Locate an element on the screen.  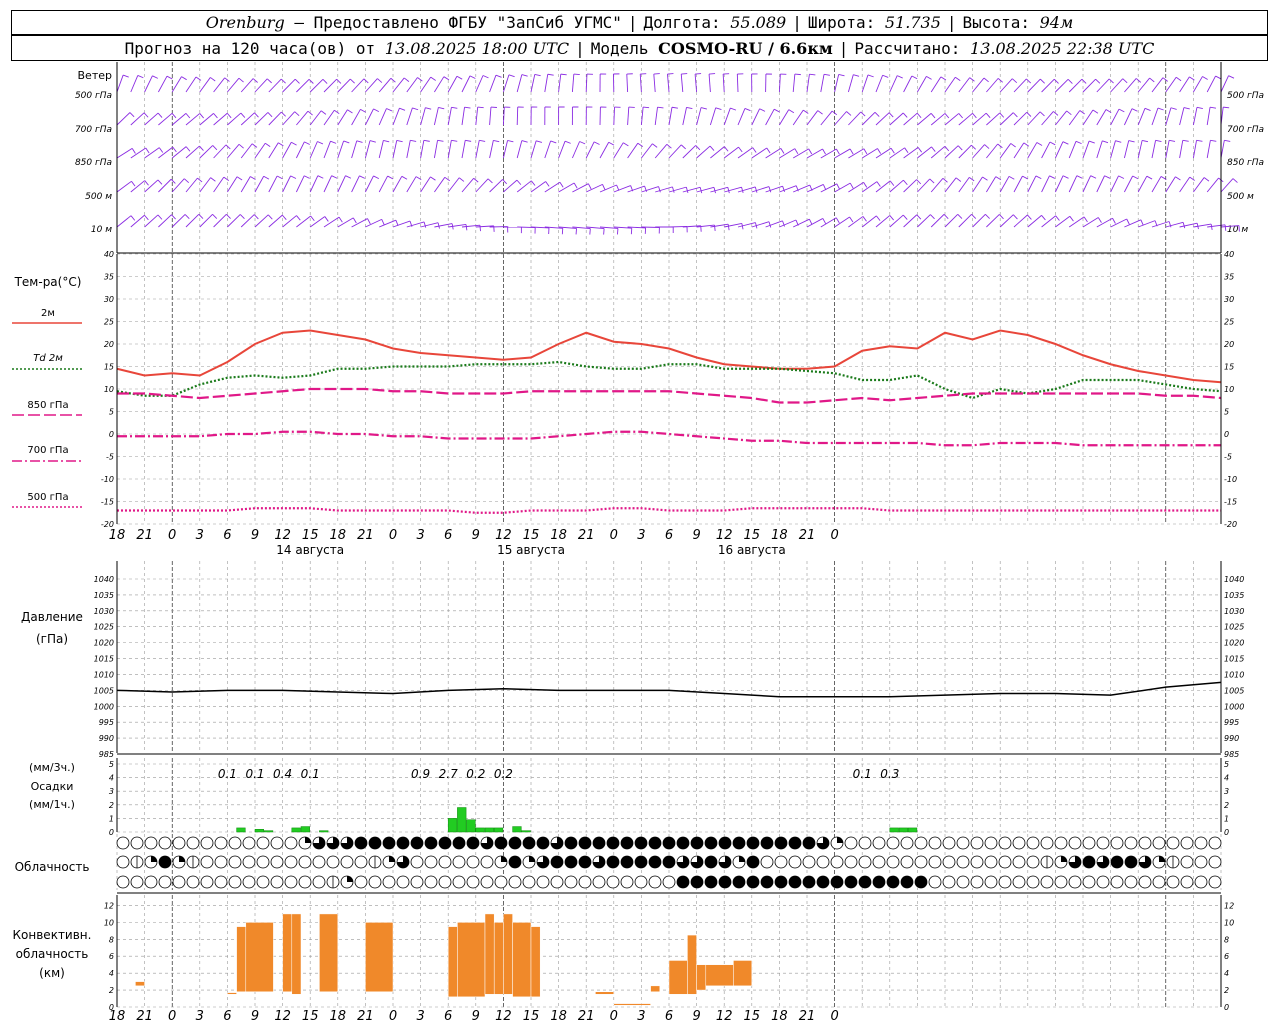
conv-tick-right: 8 is located at coordinates (1226, 939).